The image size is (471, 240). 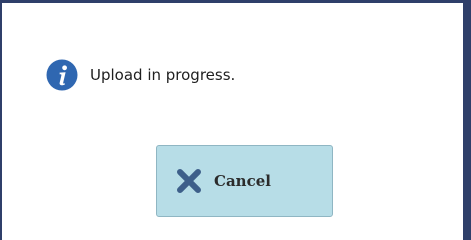 I want to click on info-icon, so click(x=62, y=75).